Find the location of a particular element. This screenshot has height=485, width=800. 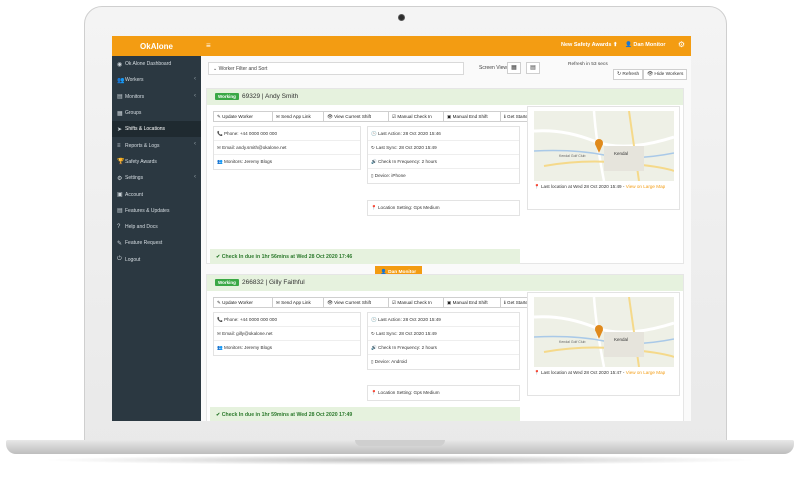

hide-workers-button: 👁 Hide Workers is located at coordinates (665, 74).